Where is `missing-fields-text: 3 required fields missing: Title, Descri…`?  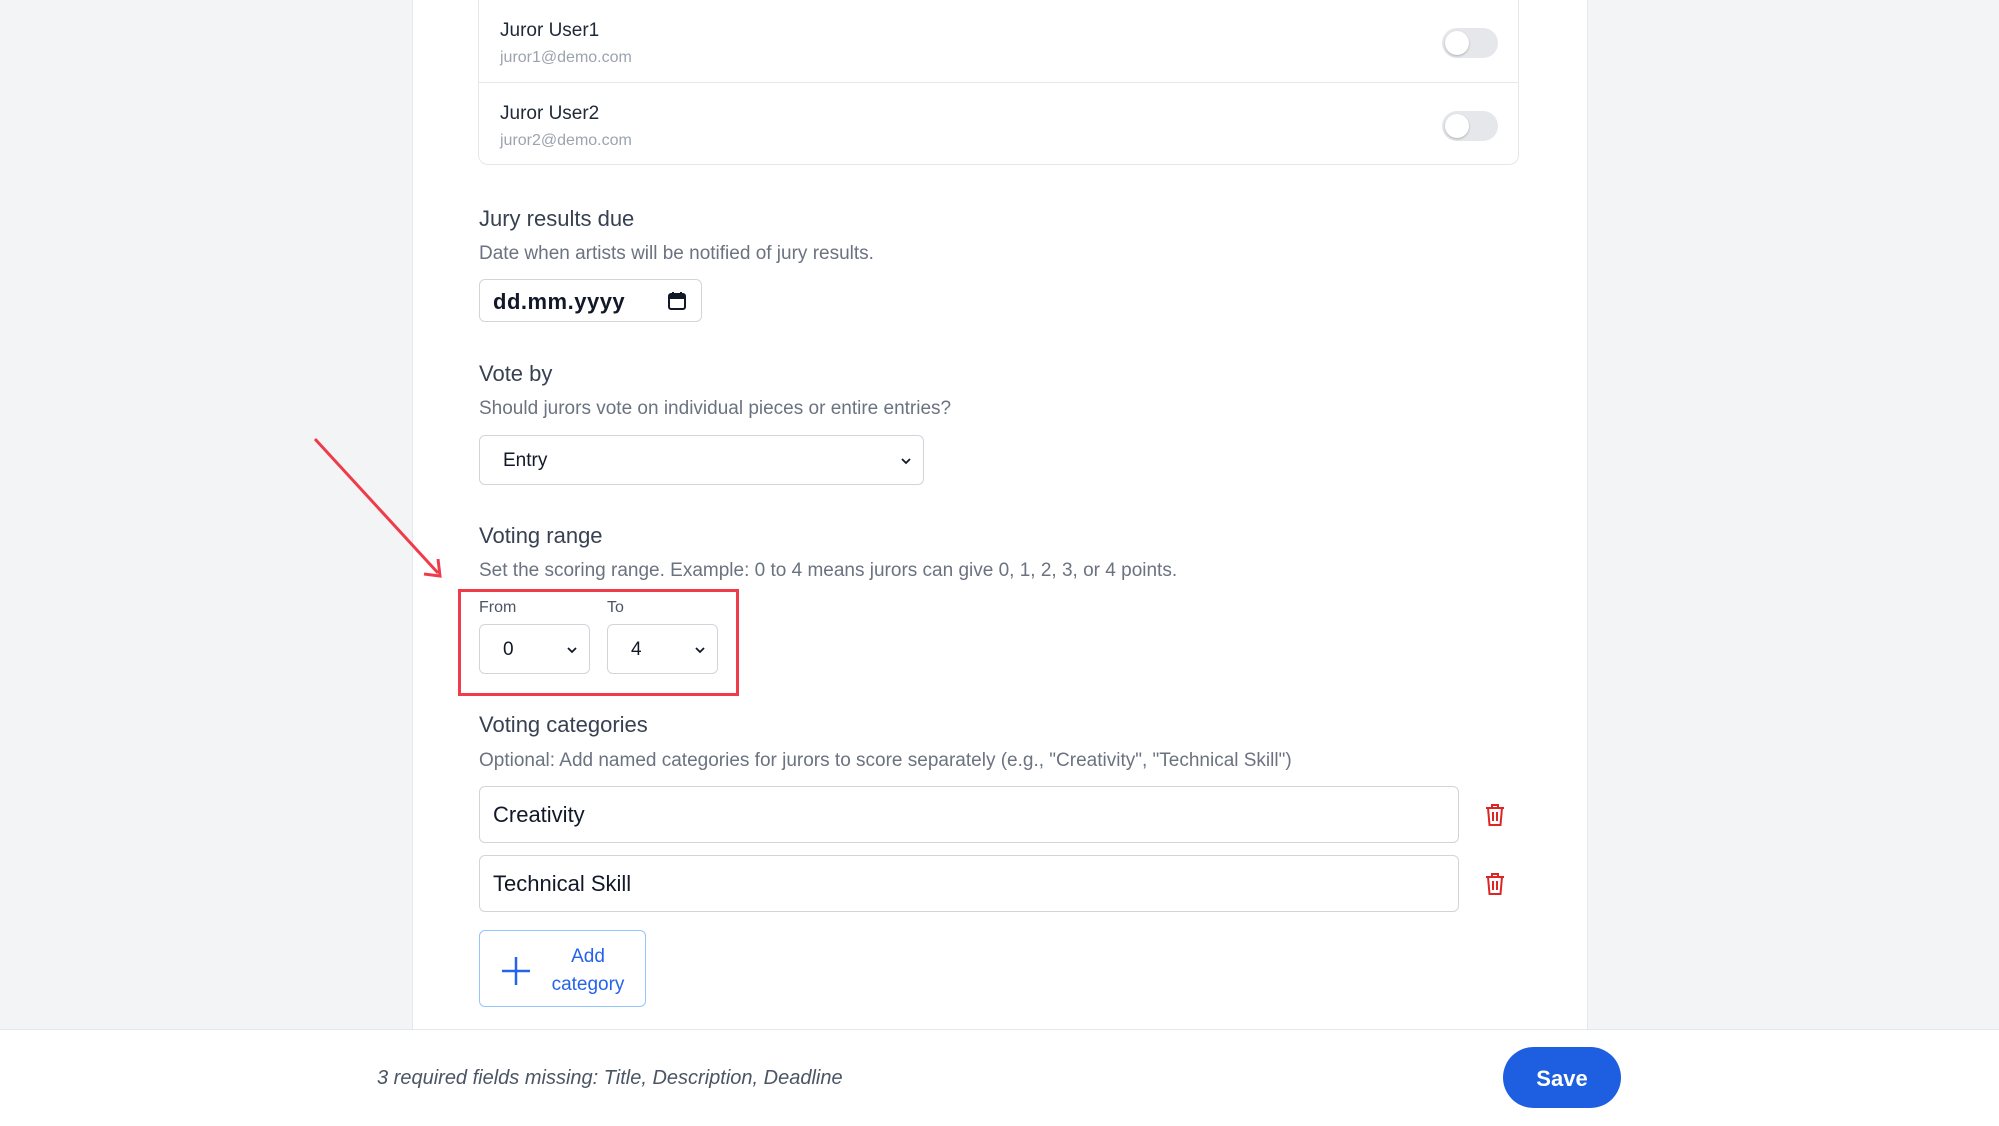 missing-fields-text: 3 required fields missing: Title, Descri… is located at coordinates (610, 1078).